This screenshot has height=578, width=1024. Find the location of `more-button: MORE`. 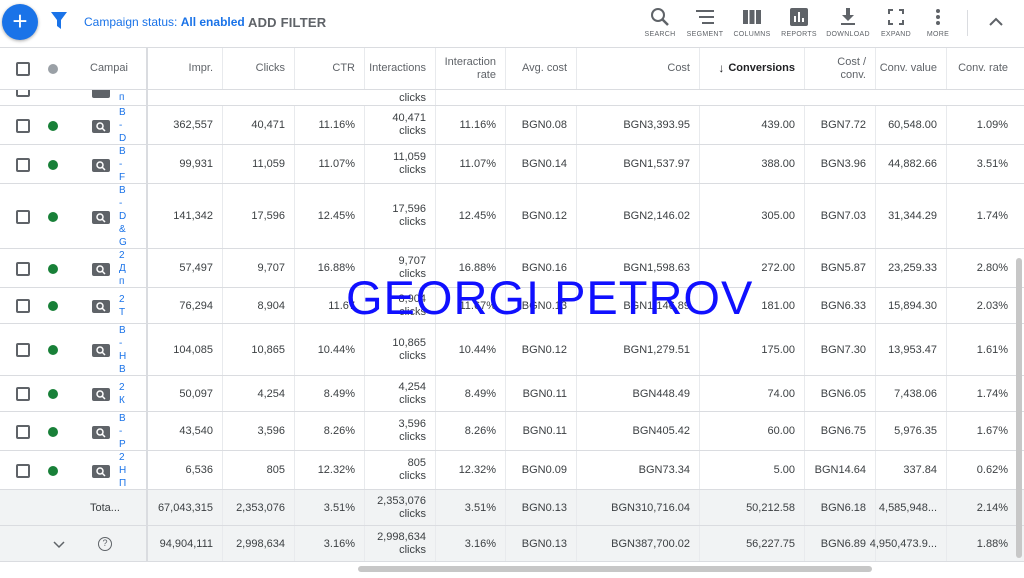

more-button: MORE is located at coordinates (938, 22).